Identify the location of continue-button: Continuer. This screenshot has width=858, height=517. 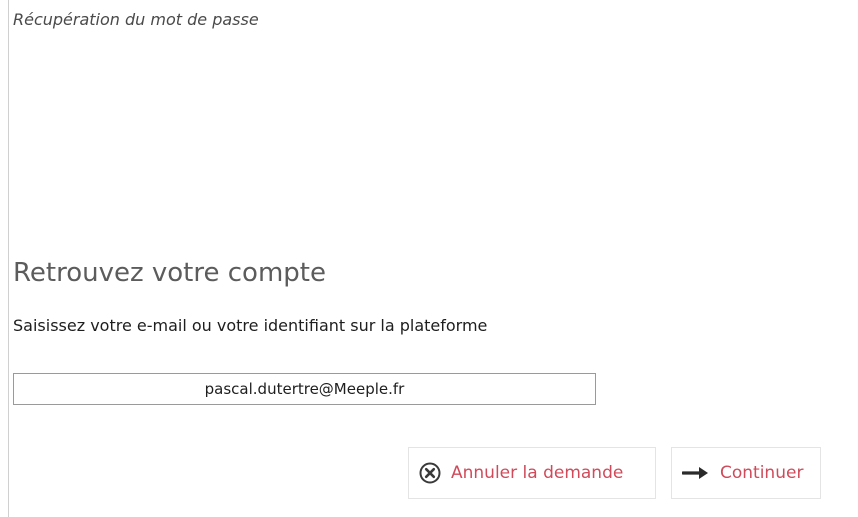
(746, 473).